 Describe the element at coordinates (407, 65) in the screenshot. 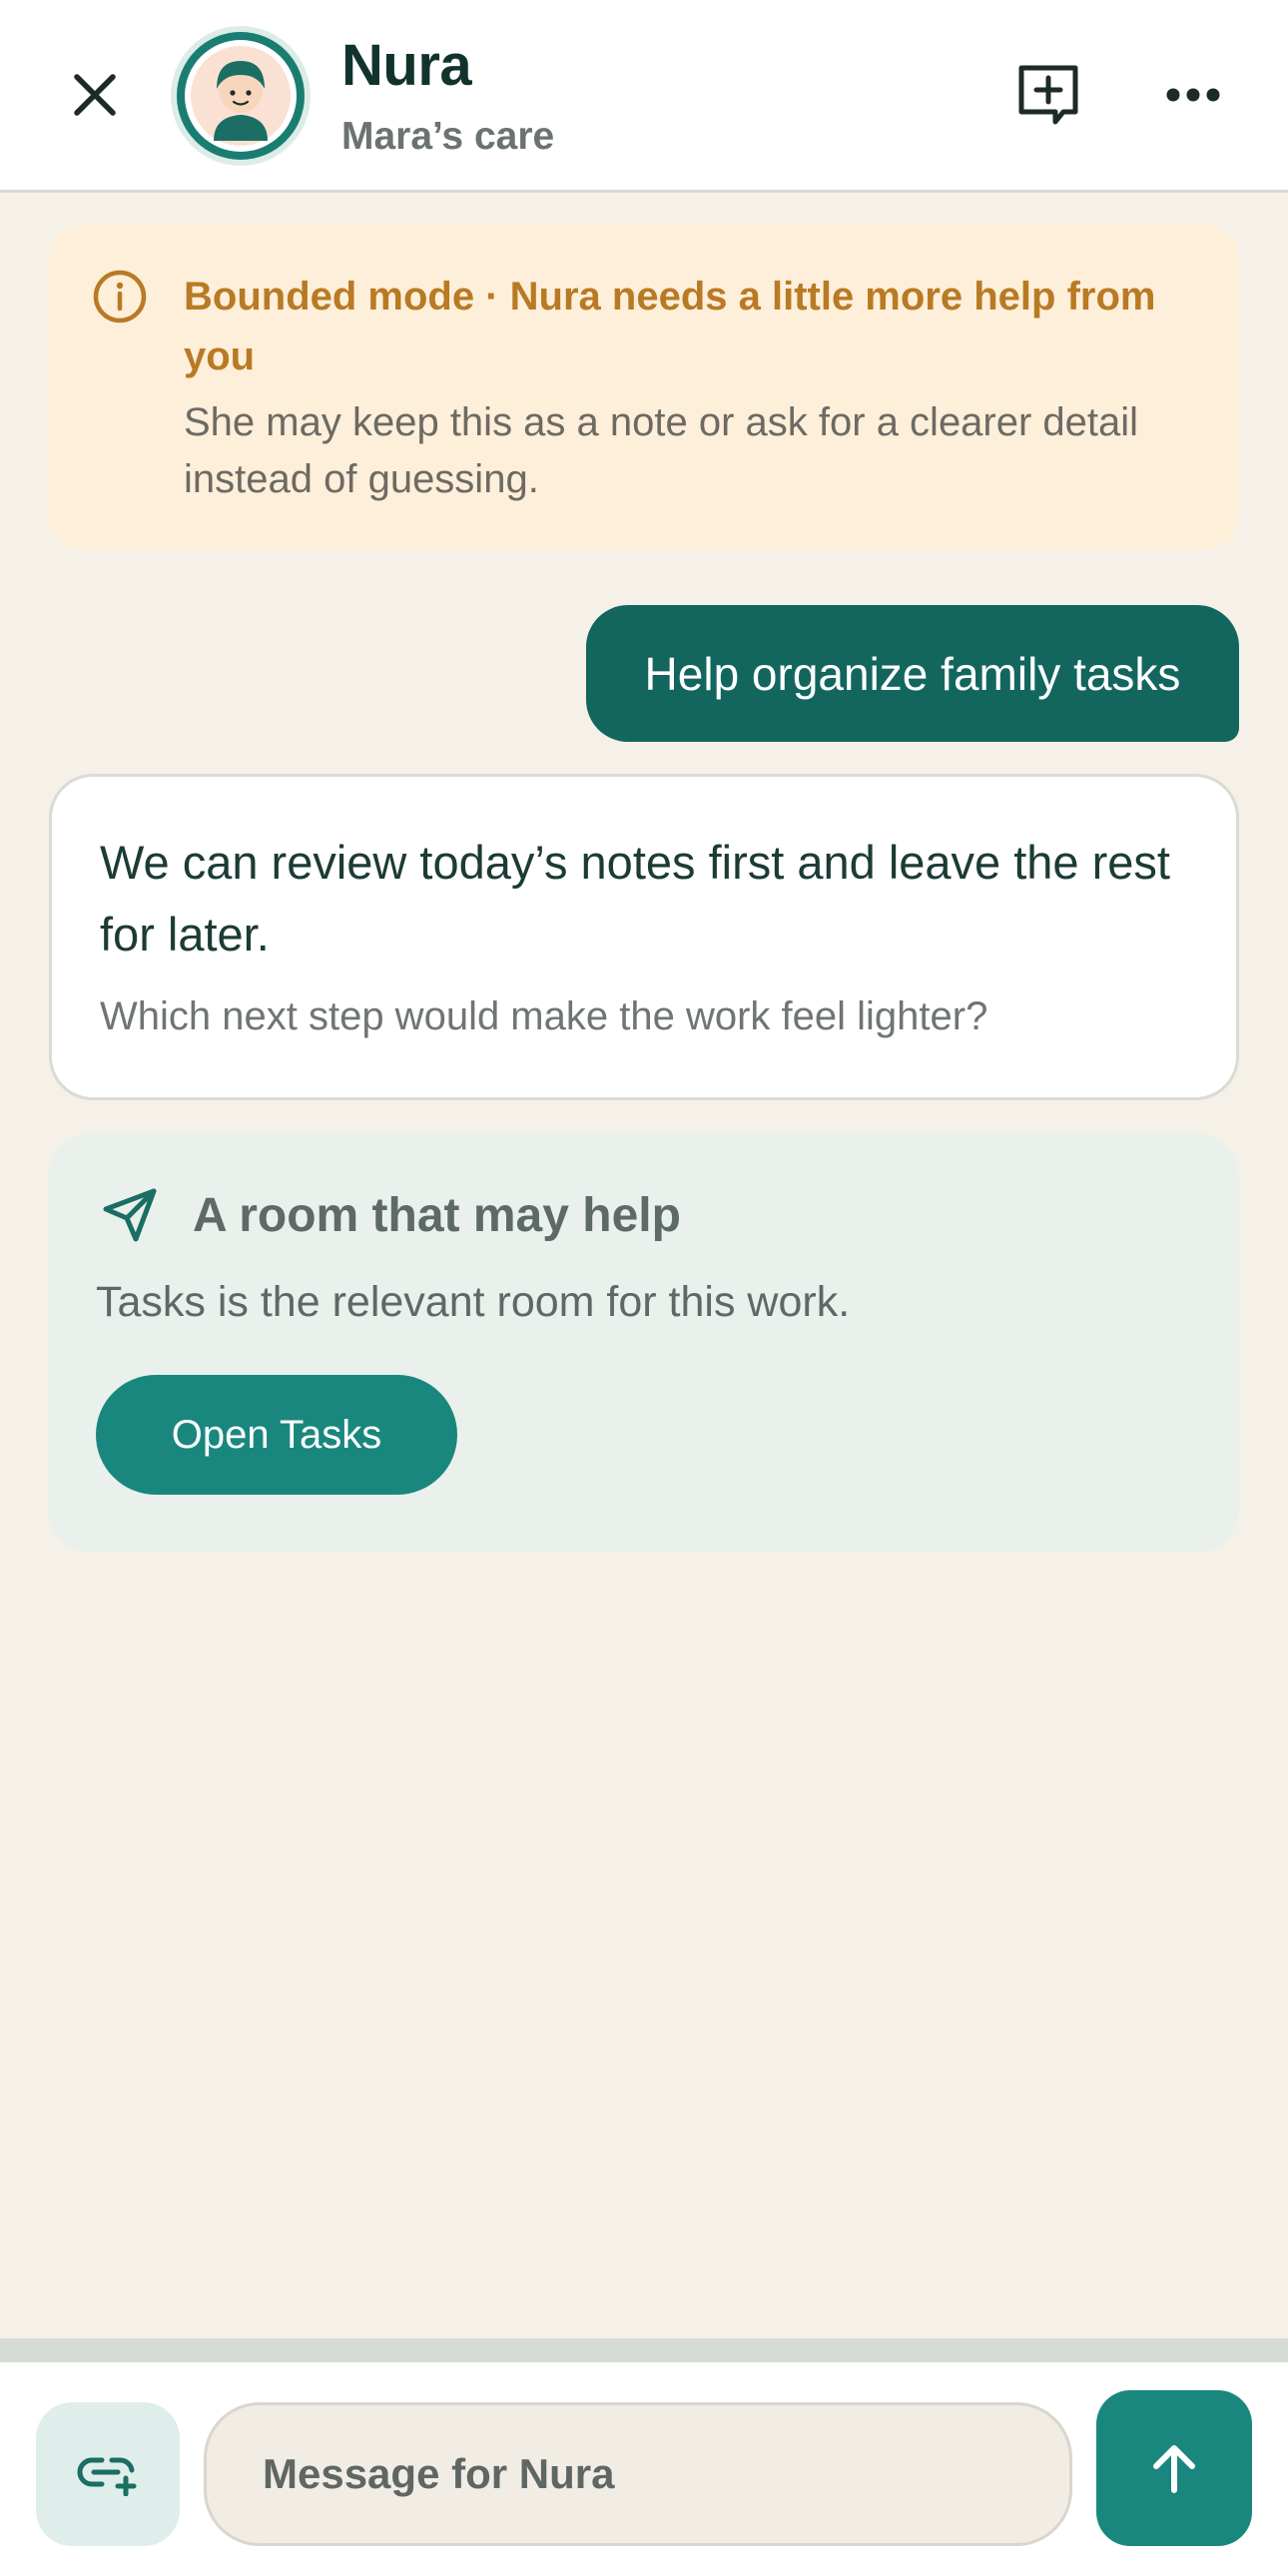

I see `assistant-name: Nura` at that location.